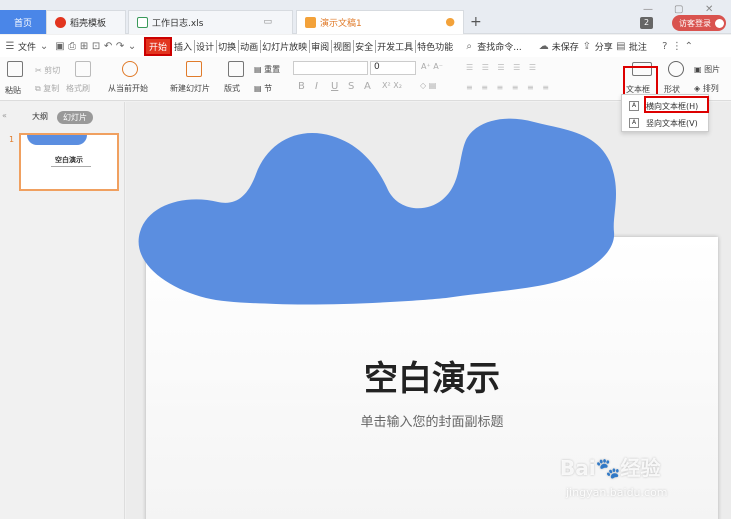 This screenshot has height=519, width=731. Describe the element at coordinates (4, 115) in the screenshot. I see `collapse-panel-icon: «` at that location.